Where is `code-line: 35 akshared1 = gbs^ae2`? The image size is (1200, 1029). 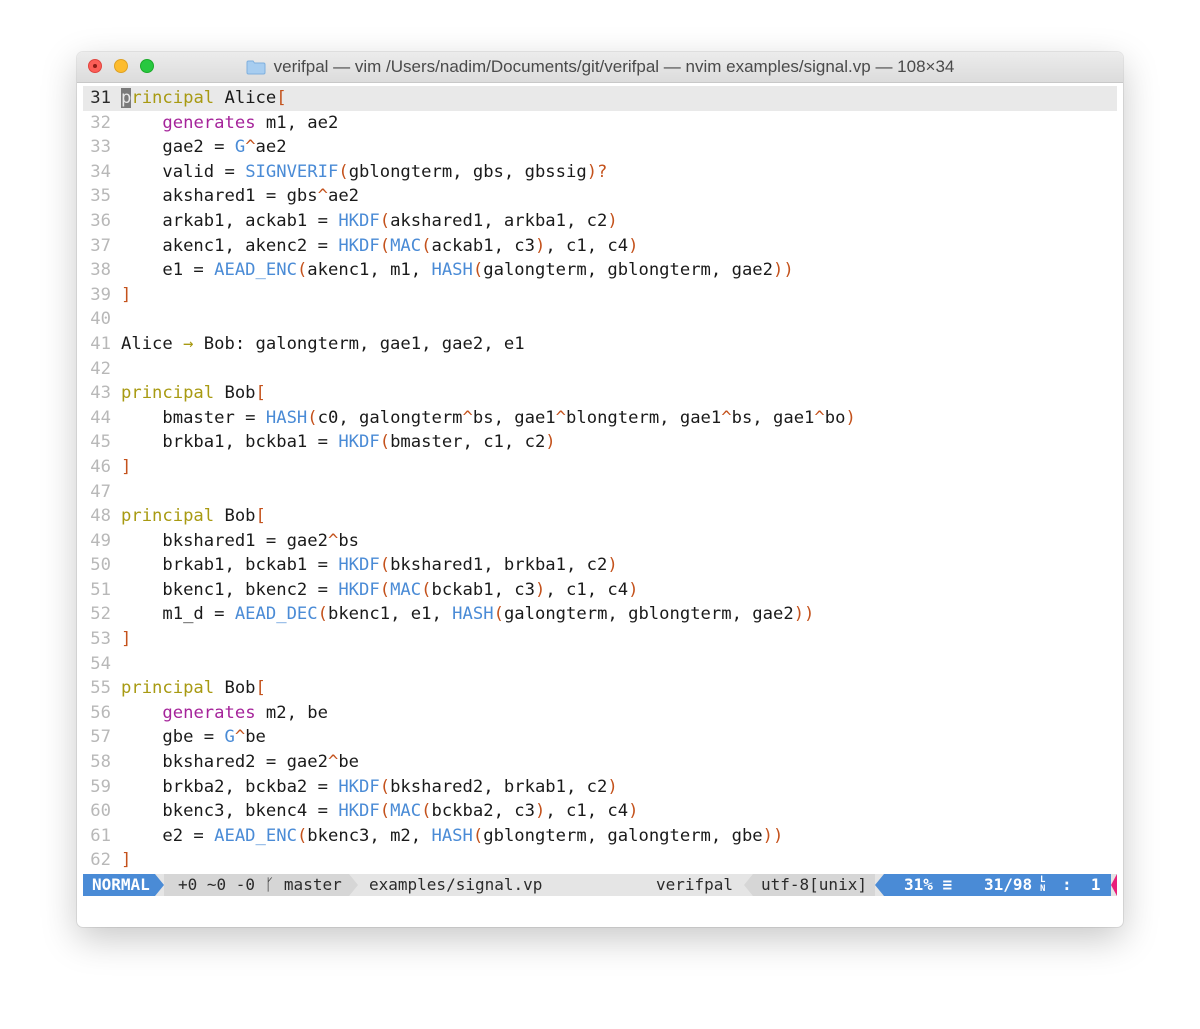
code-line: 35 akshared1 = gbs^ae2 is located at coordinates (600, 196).